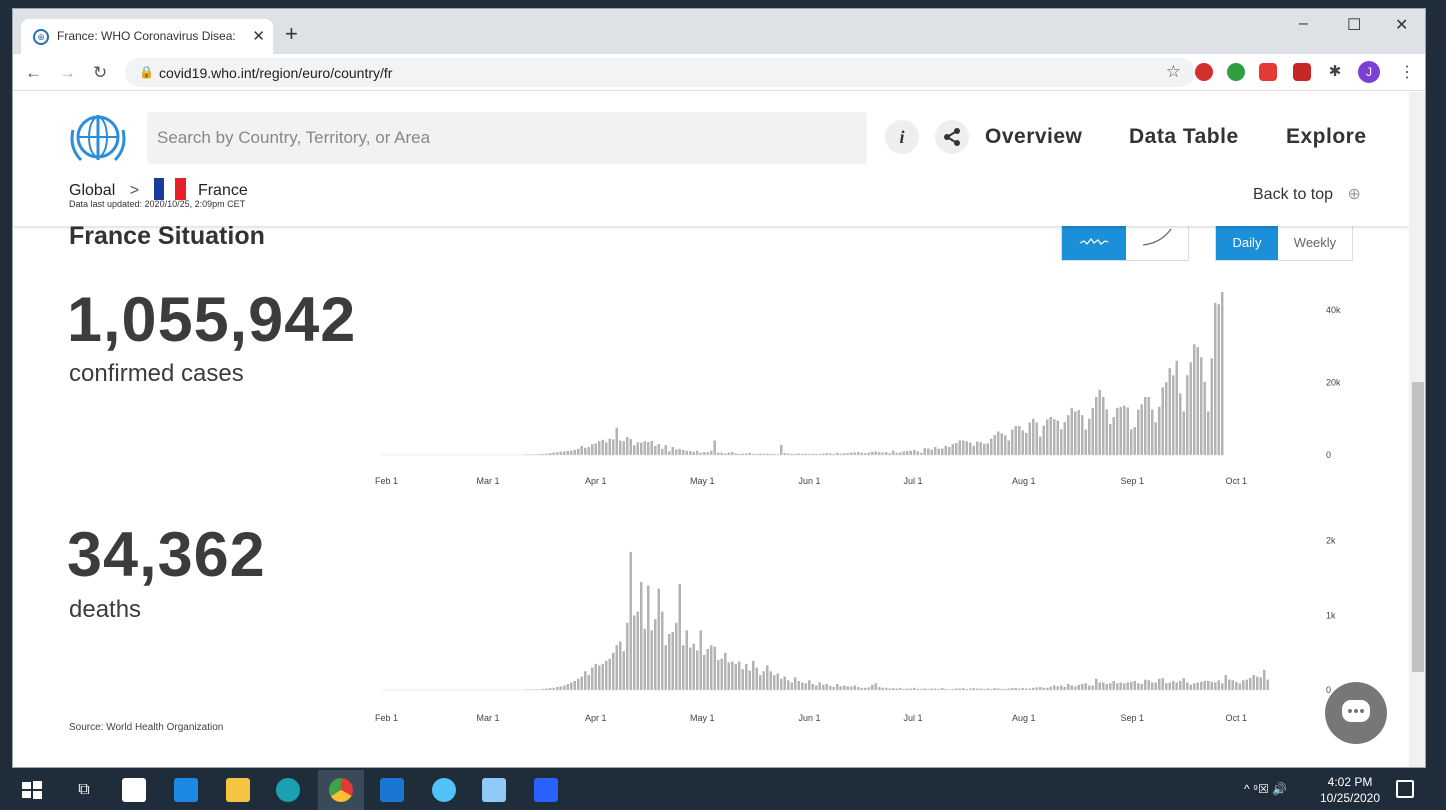  I want to click on weekly-button: Weekly, so click(1315, 243).